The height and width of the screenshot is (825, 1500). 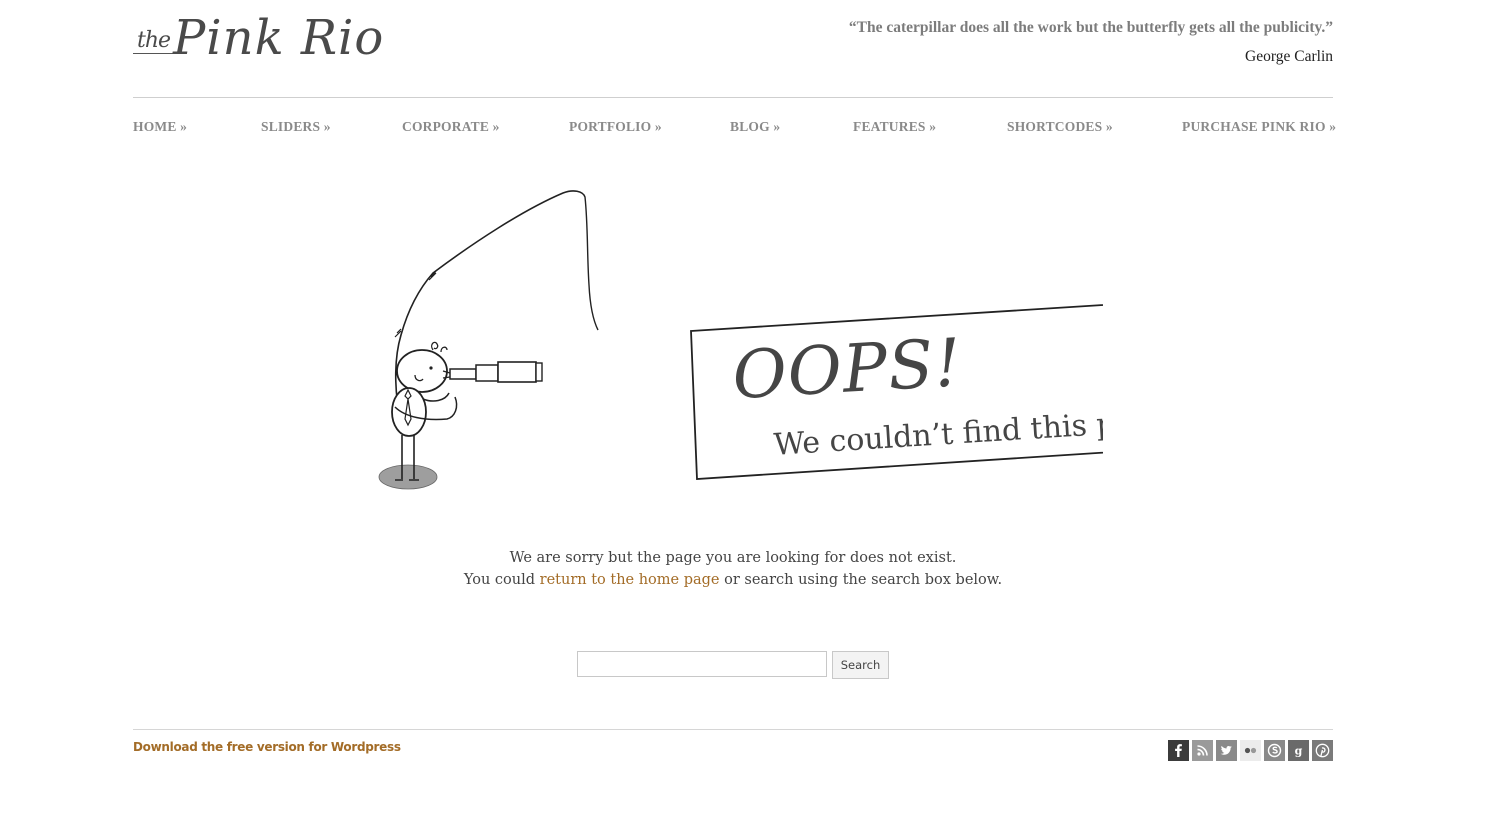 I want to click on suggestion-suffix: or search using the search box below., so click(x=861, y=580).